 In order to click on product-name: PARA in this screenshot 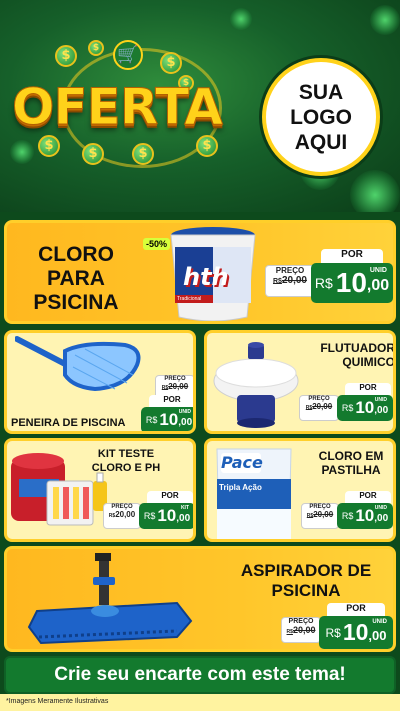, I will do `click(76, 278)`.